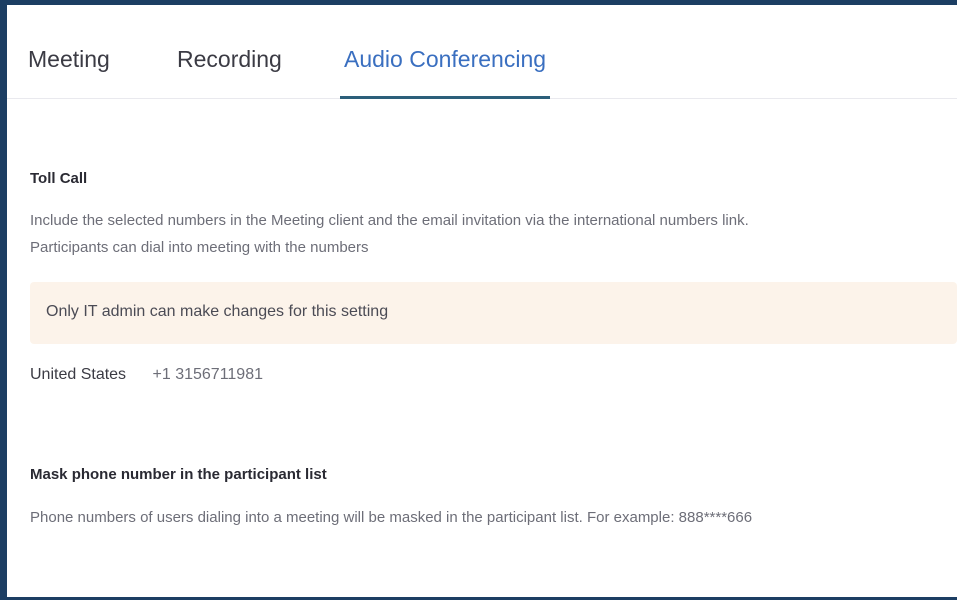  What do you see at coordinates (229, 59) in the screenshot?
I see `tab-recording-label: Recording` at bounding box center [229, 59].